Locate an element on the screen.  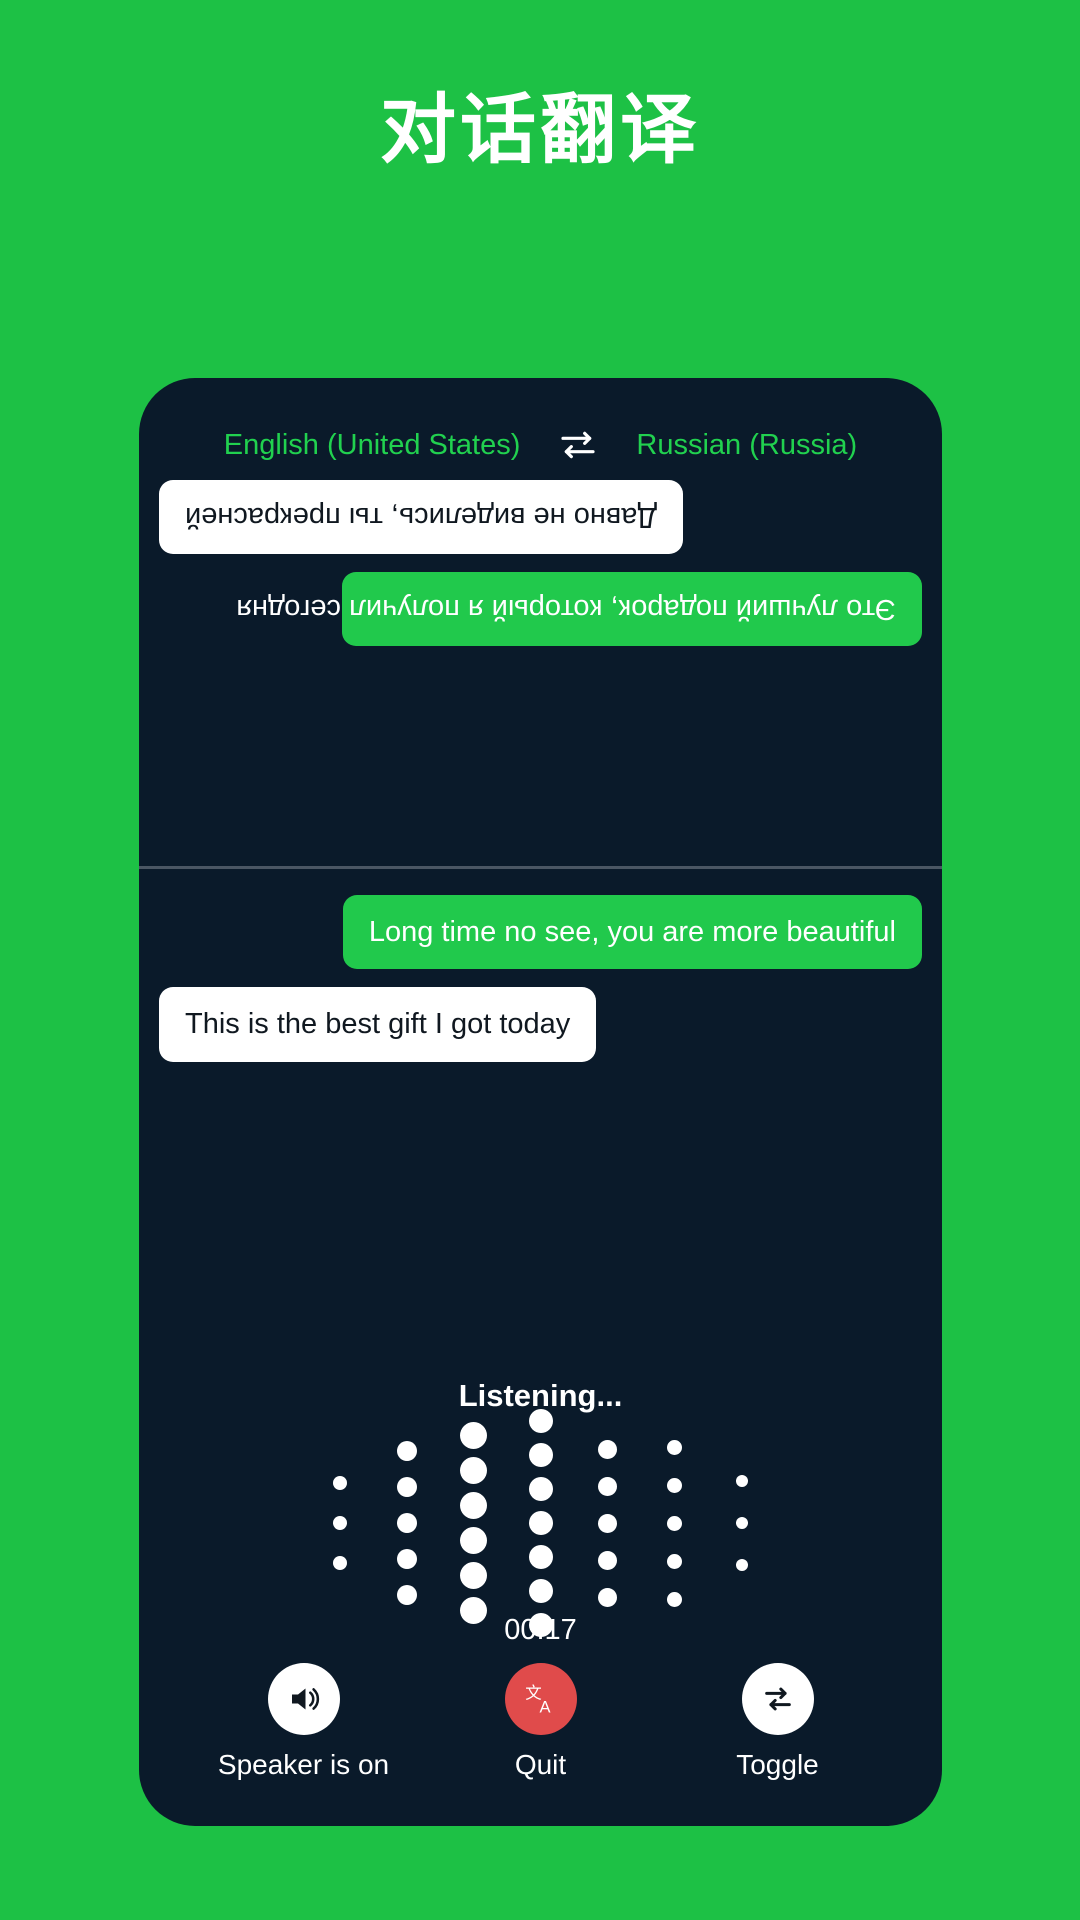
toggle-swap-icon is located at coordinates (777, 1699).